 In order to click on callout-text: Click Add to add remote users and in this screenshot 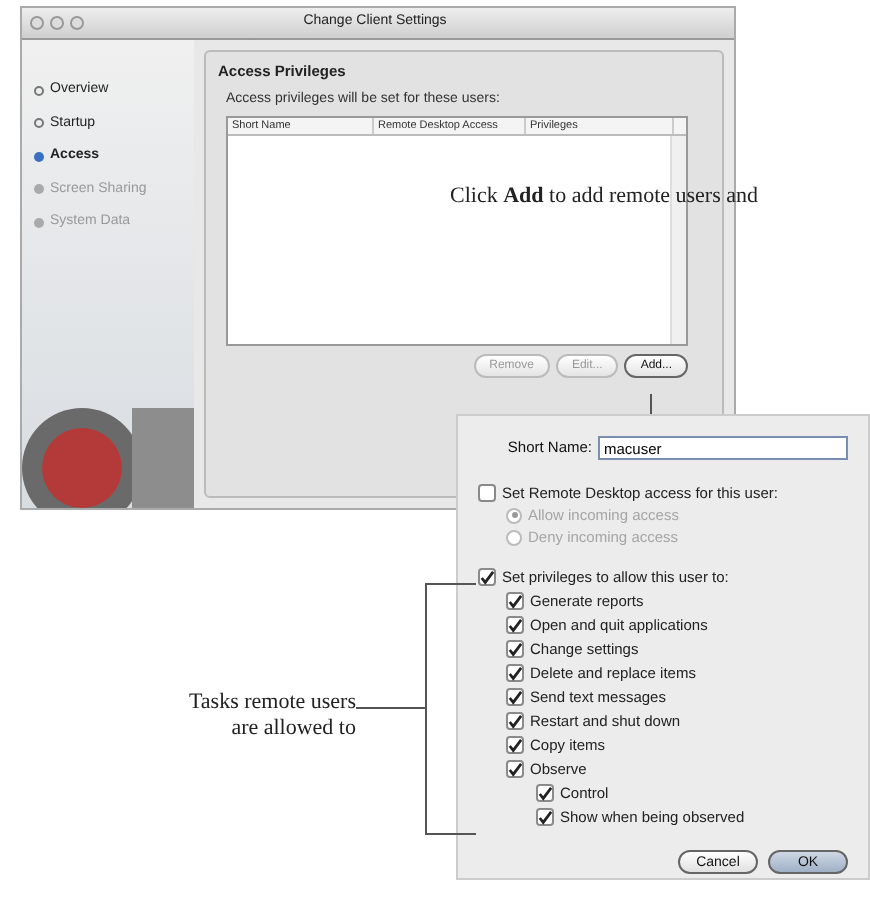, I will do `click(604, 197)`.